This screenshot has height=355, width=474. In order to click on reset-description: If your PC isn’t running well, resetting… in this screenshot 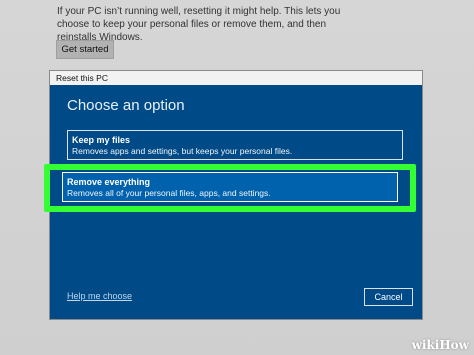, I will do `click(199, 24)`.